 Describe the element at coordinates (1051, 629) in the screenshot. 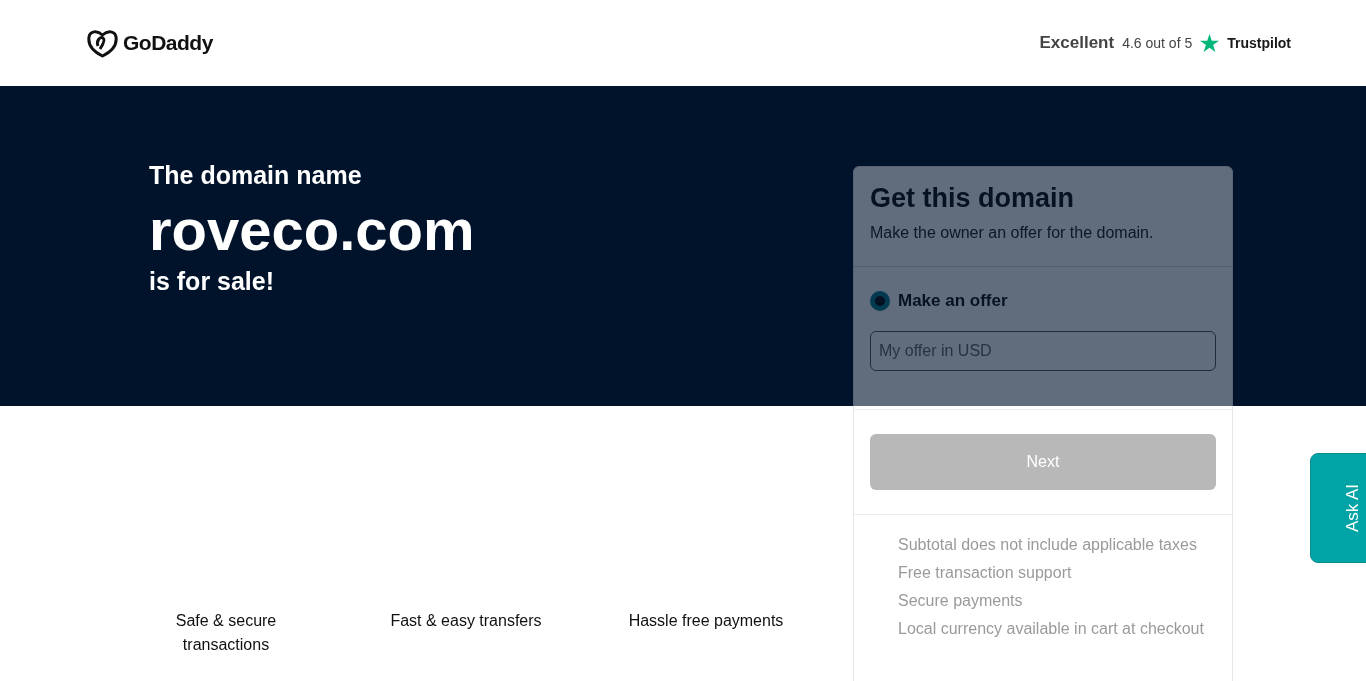

I see `note-text: Local currency available in cart at checkout` at that location.